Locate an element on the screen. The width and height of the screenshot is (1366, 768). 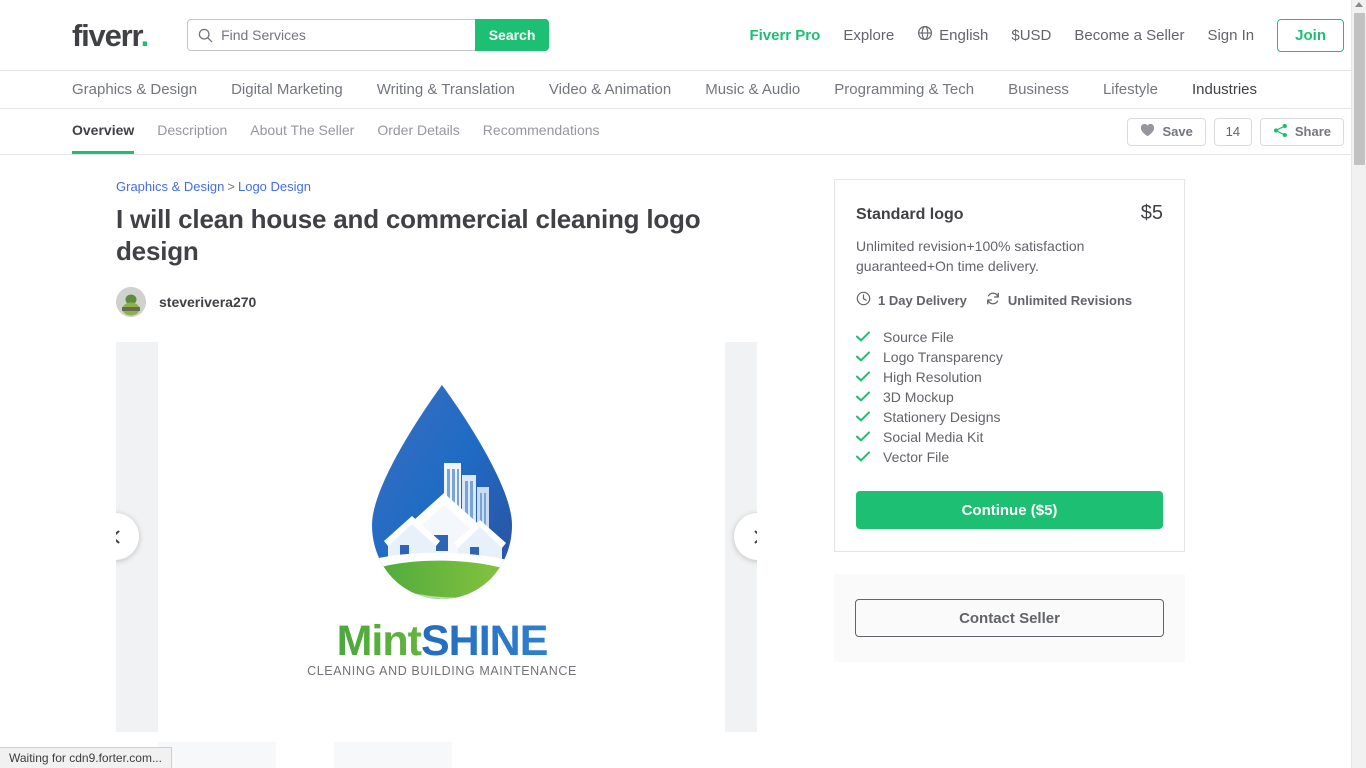
feature-item: Stationery Designs is located at coordinates (1009, 417).